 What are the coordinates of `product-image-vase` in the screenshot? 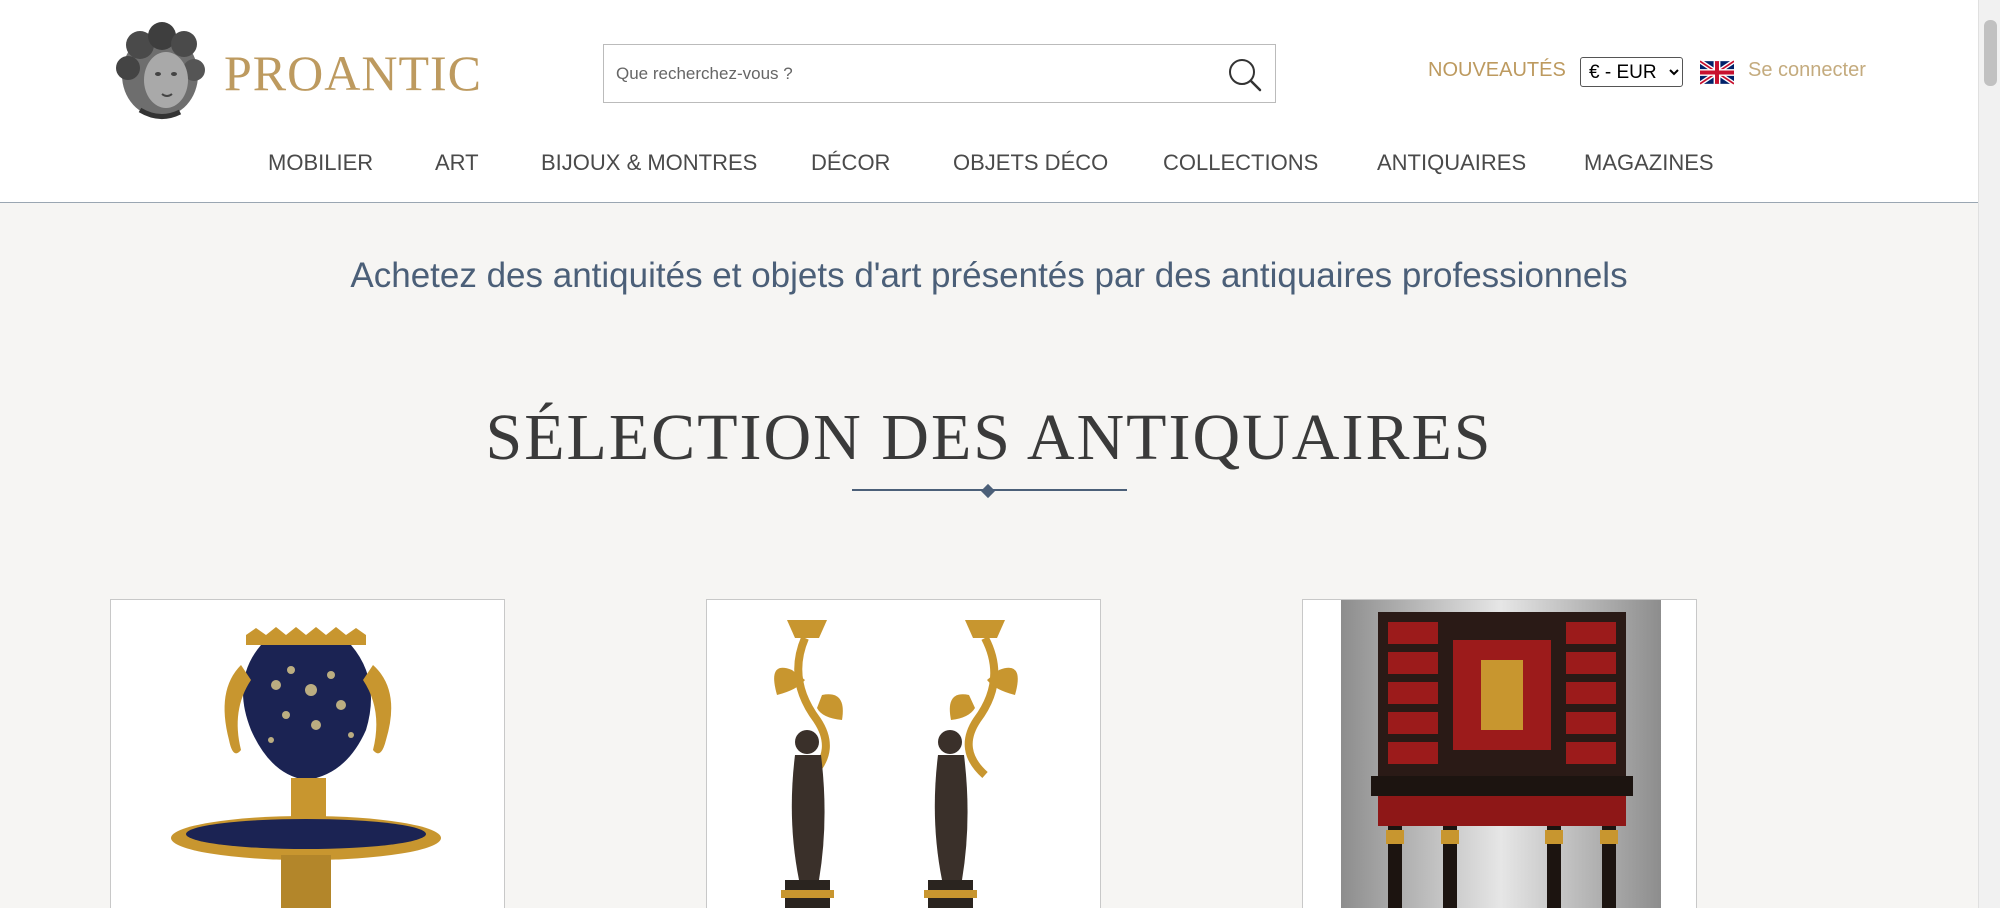 It's located at (306, 767).